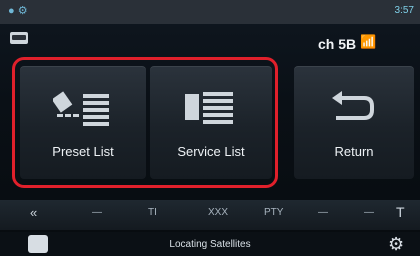 Image resolution: width=420 pixels, height=256 pixels. I want to click on return-button: Return, so click(354, 122).